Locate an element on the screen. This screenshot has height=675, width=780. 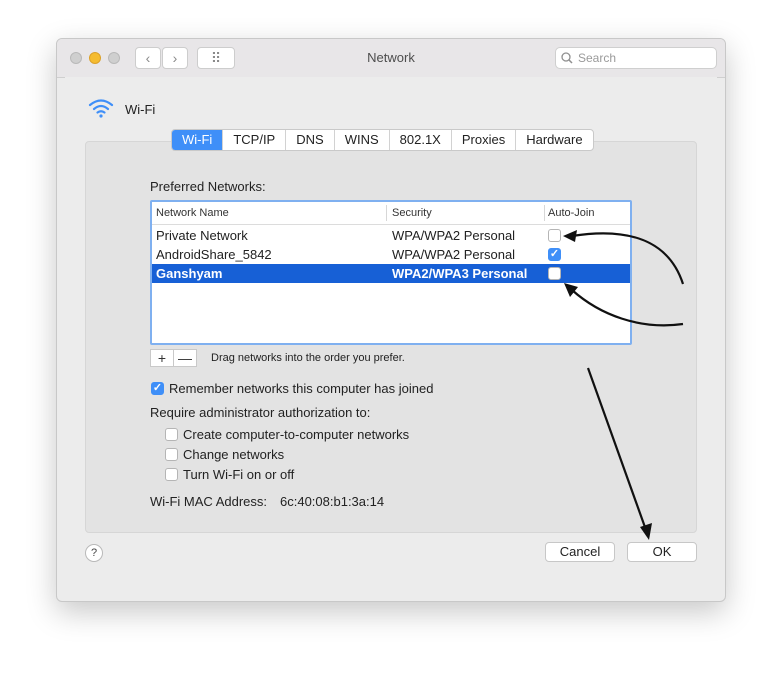
require-admin-label: Require administrator authorization to: is located at coordinates (260, 412).